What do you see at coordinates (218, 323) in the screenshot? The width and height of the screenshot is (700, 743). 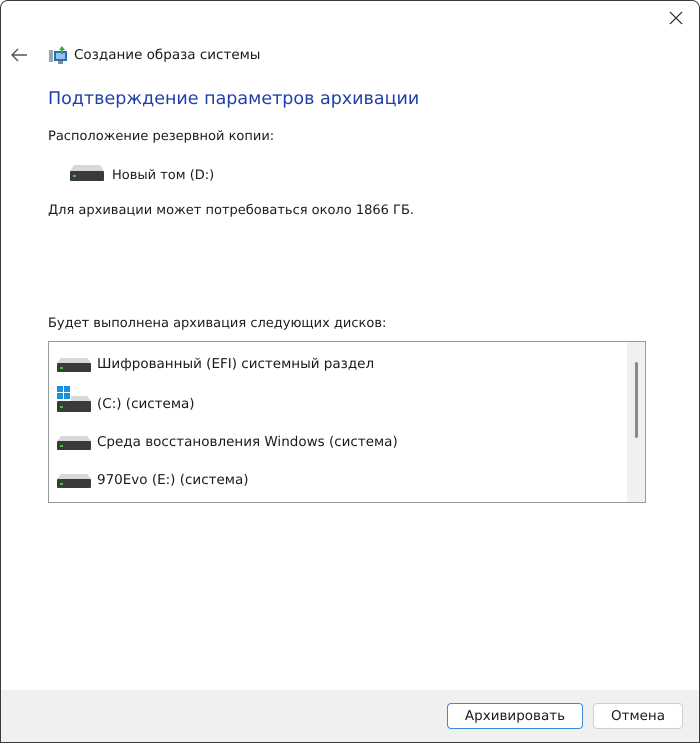 I see `disks-label: Будет выполнена архивация следующих дисков:` at bounding box center [218, 323].